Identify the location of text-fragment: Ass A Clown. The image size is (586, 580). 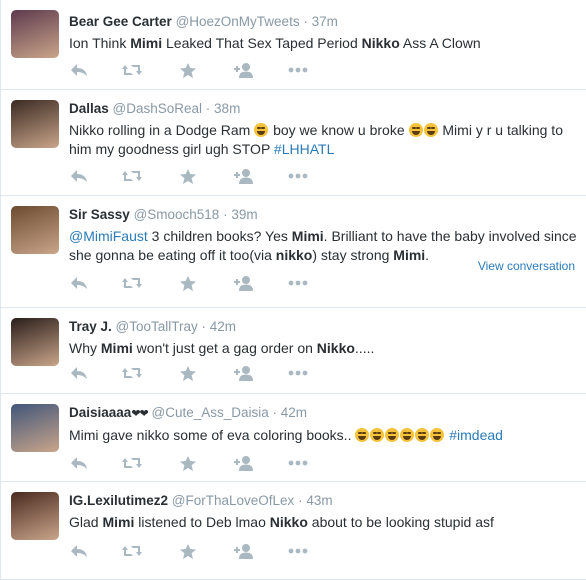
(440, 43).